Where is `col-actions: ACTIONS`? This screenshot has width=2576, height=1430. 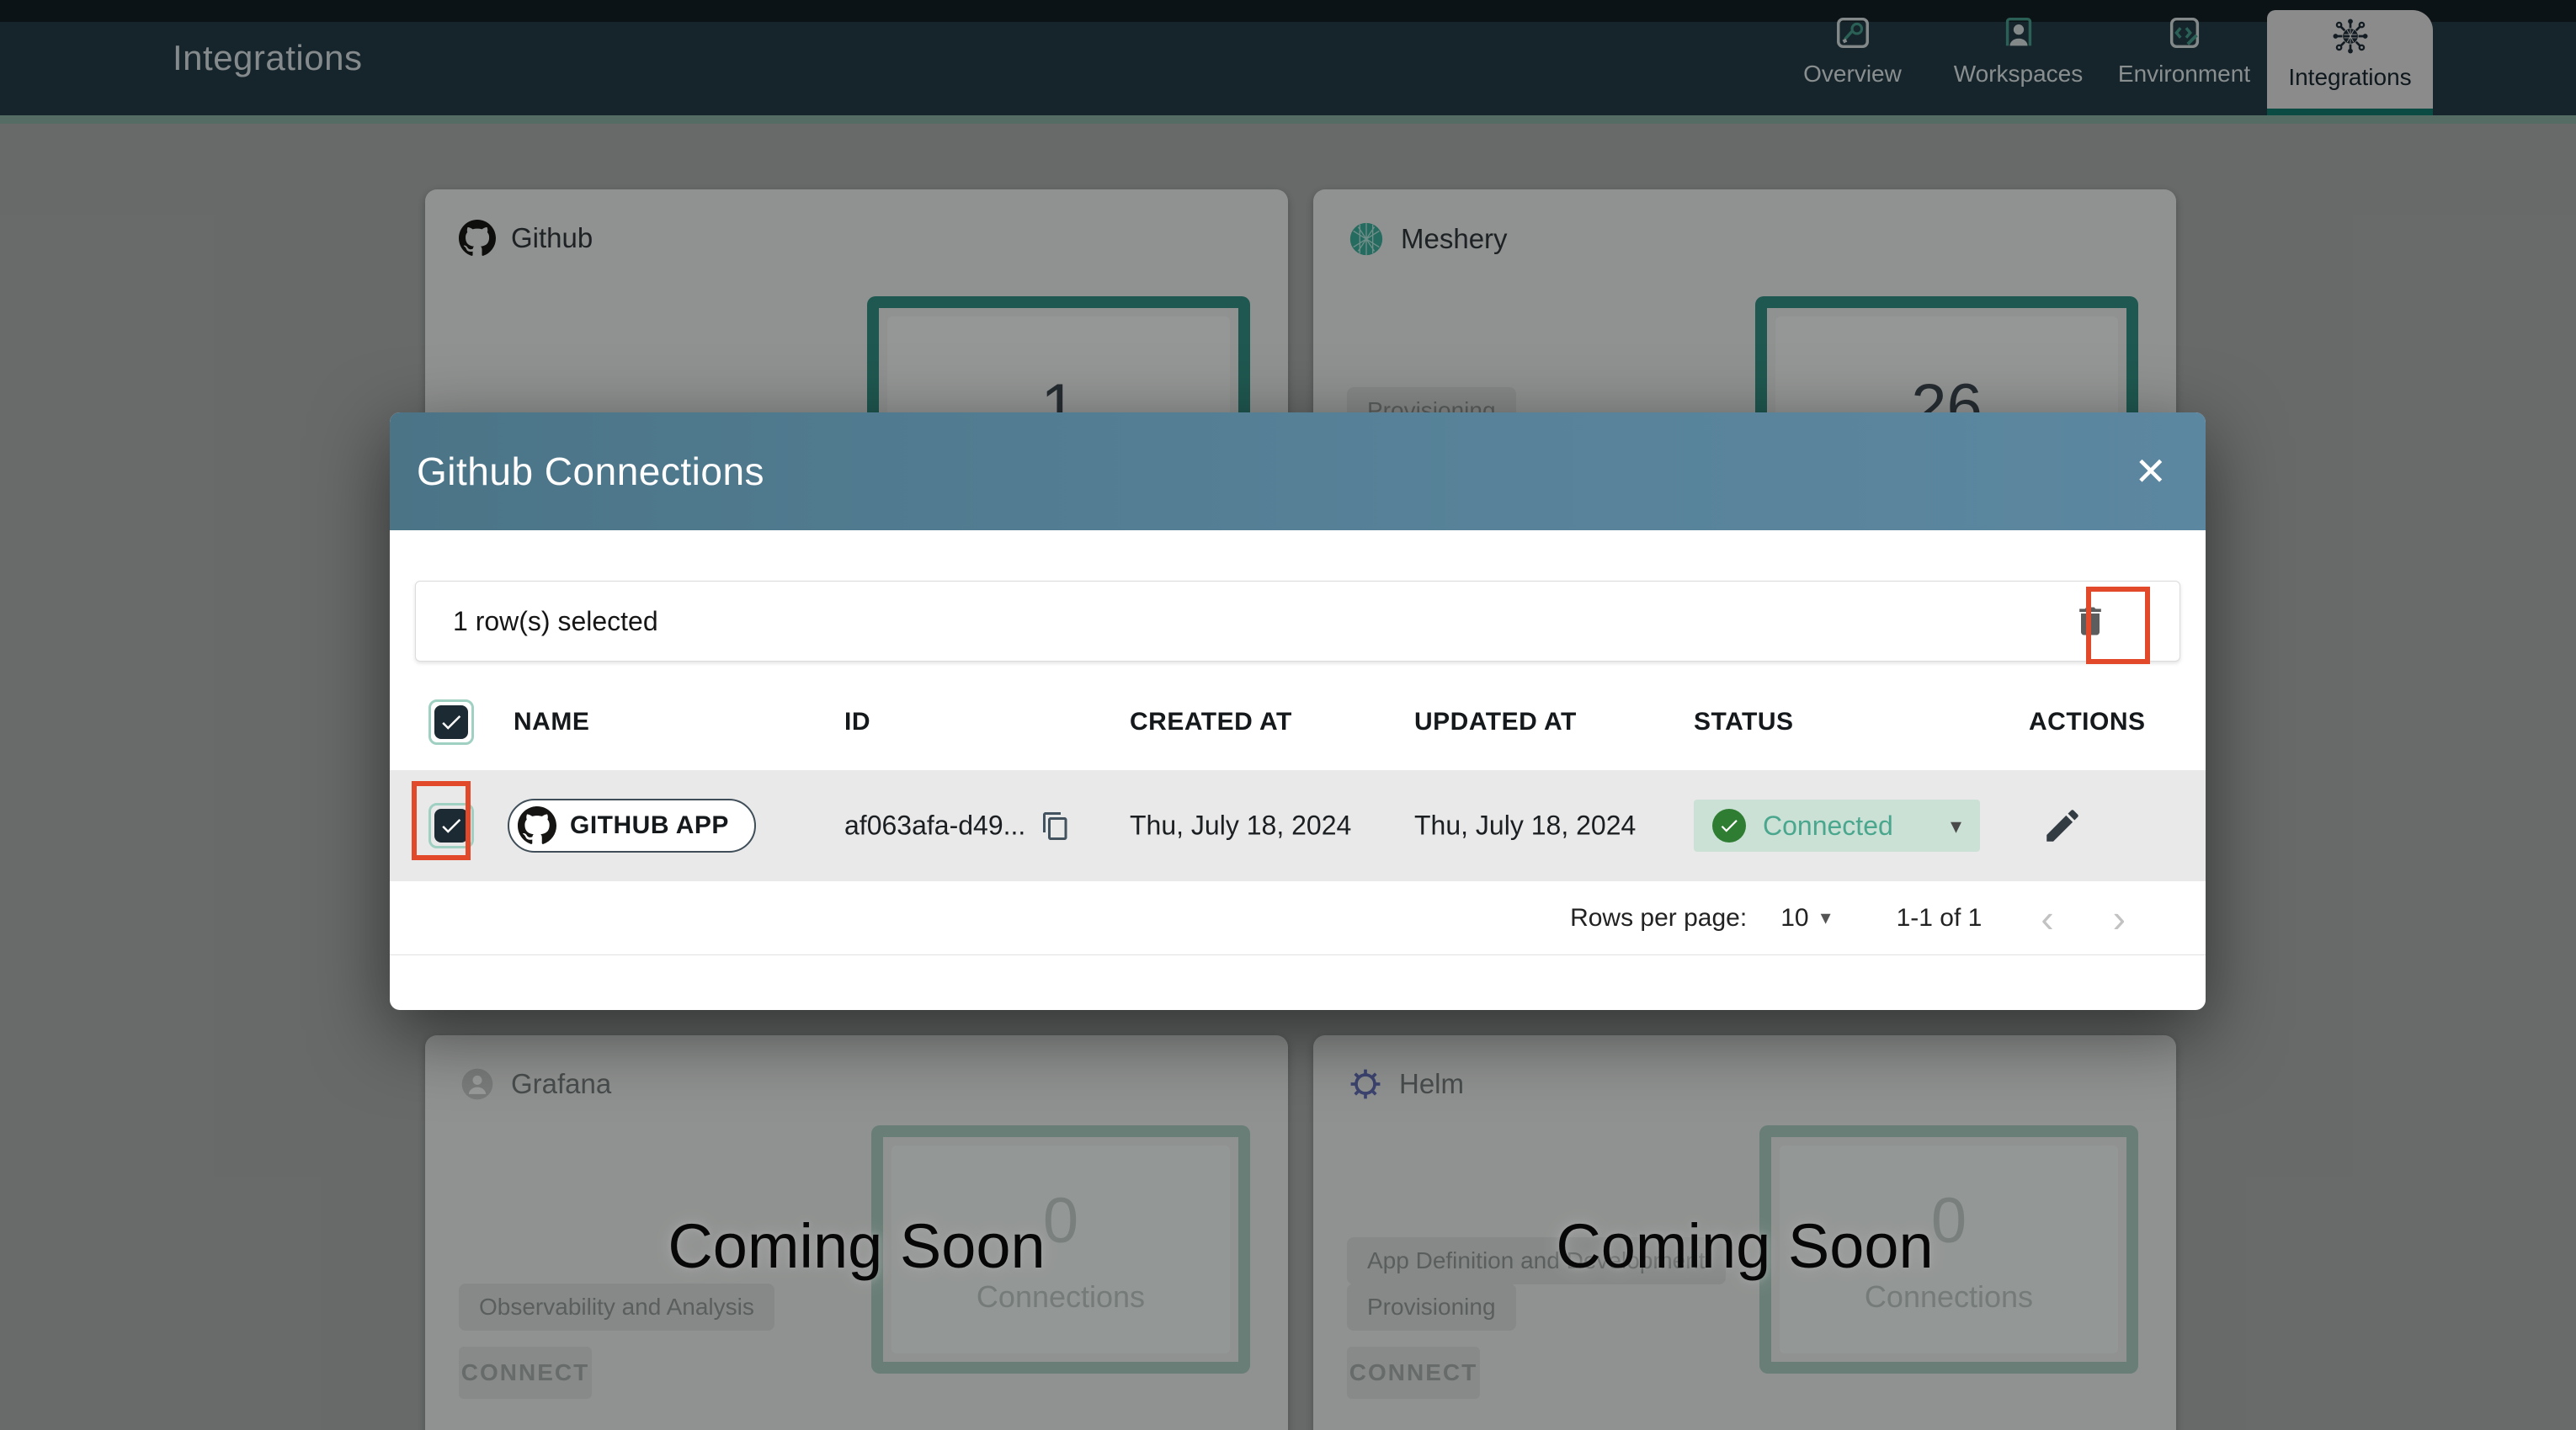 col-actions: ACTIONS is located at coordinates (2087, 721).